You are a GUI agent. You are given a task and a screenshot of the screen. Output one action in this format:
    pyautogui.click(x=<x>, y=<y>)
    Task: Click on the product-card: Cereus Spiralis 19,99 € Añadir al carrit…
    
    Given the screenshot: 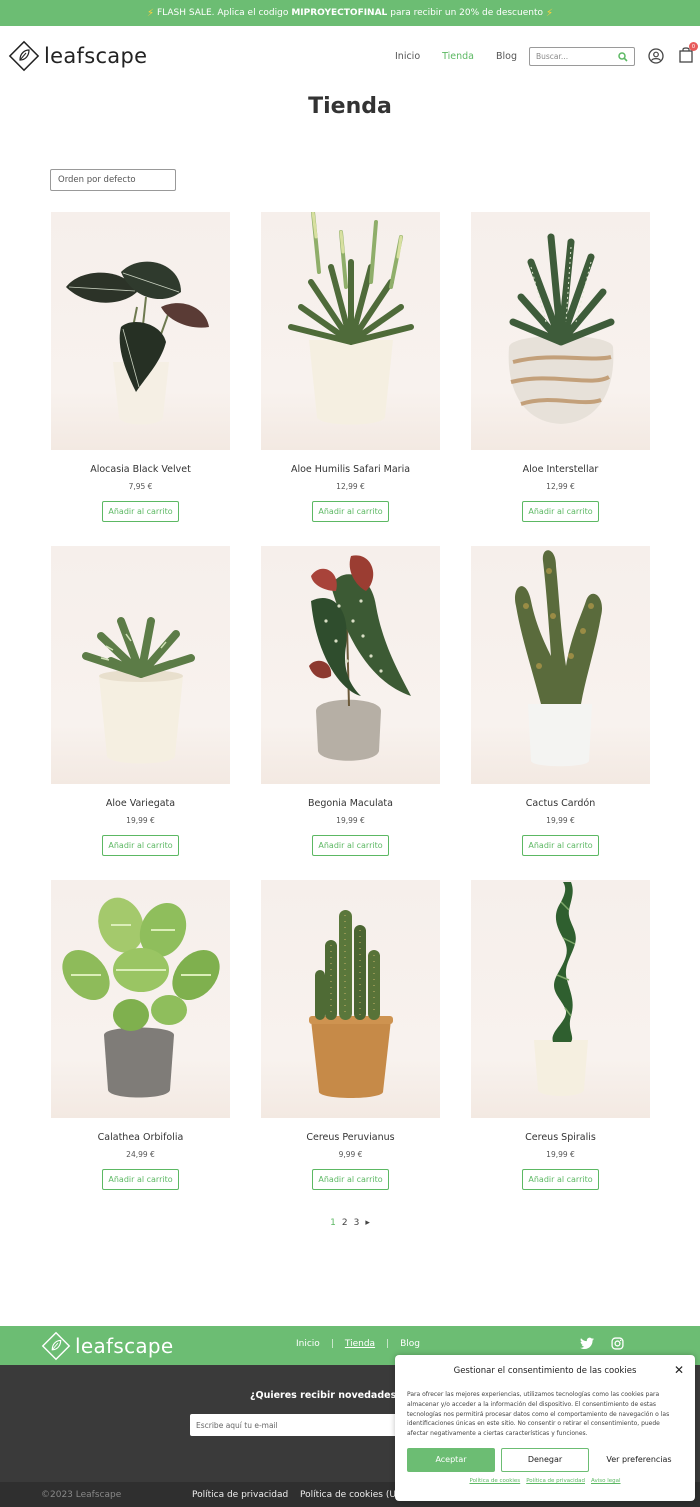 What is the action you would take?
    pyautogui.click(x=560, y=1047)
    